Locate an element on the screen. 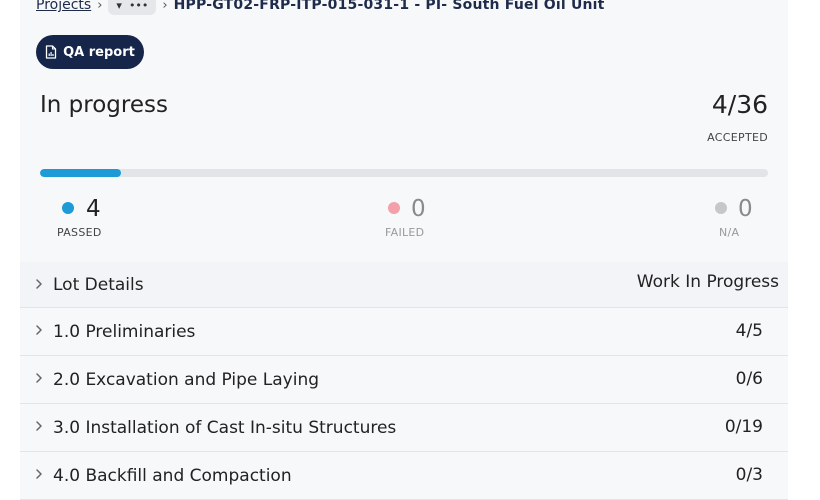 Image resolution: width=820 pixels, height=500 pixels. failed-label: FAILED is located at coordinates (405, 232).